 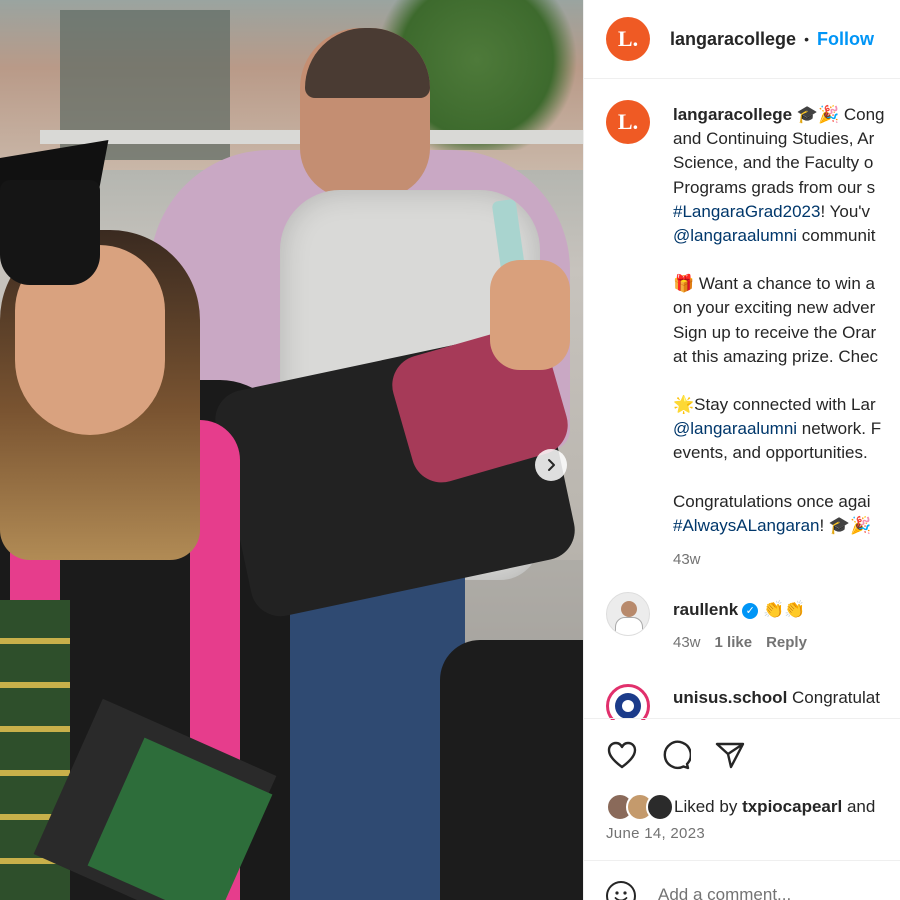 I want to click on caption-line: #AlwaysALangaran! 🎓🎉, so click(x=786, y=526).